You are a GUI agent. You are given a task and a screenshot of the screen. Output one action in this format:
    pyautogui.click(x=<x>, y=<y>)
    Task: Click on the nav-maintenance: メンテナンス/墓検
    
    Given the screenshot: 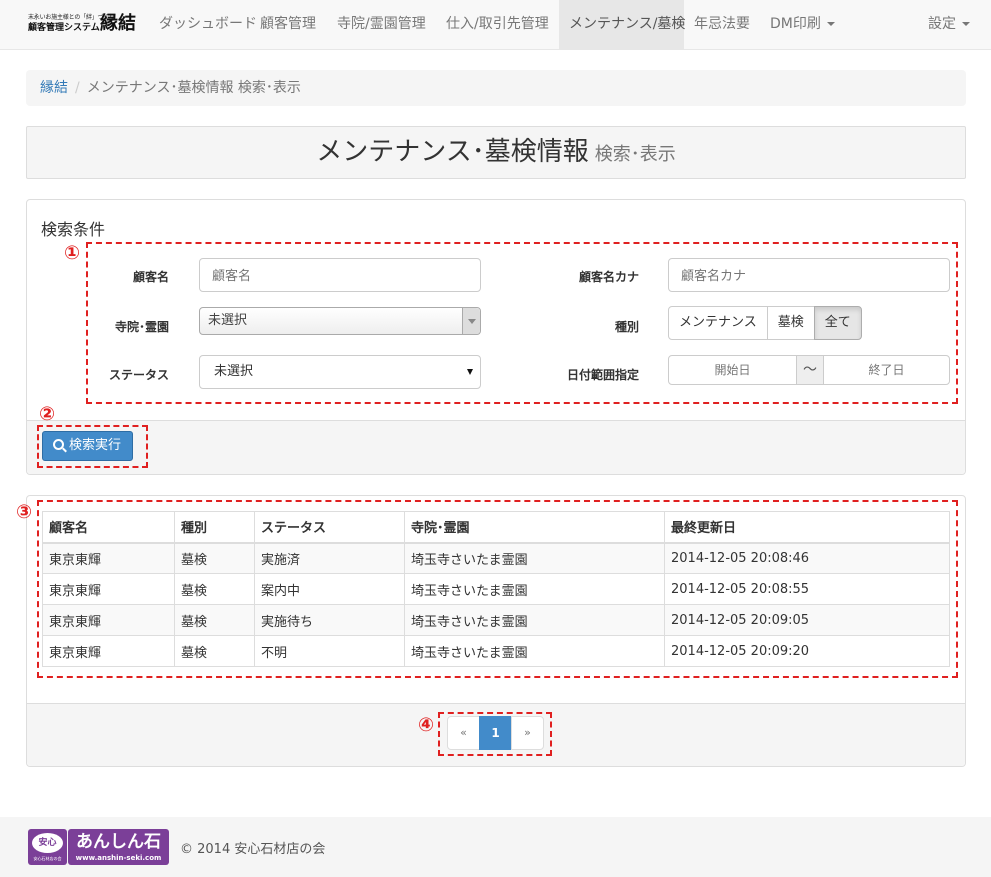 What is the action you would take?
    pyautogui.click(x=622, y=24)
    